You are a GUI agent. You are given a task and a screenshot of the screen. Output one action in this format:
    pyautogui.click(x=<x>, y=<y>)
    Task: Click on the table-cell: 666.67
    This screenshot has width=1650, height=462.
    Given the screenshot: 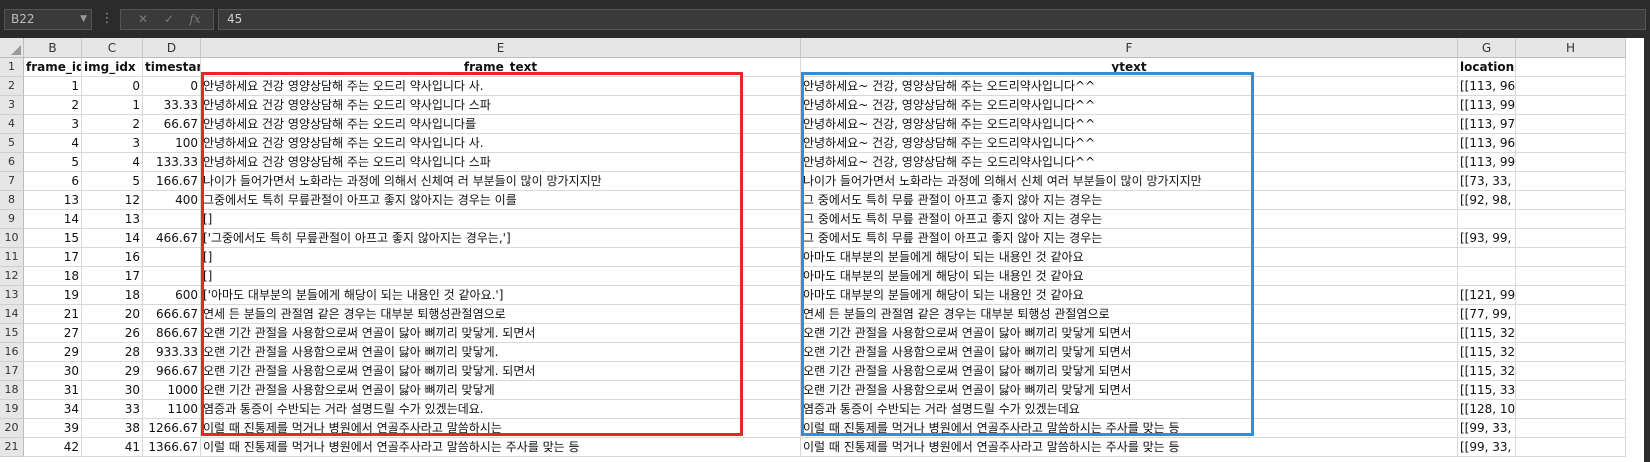 What is the action you would take?
    pyautogui.click(x=172, y=314)
    